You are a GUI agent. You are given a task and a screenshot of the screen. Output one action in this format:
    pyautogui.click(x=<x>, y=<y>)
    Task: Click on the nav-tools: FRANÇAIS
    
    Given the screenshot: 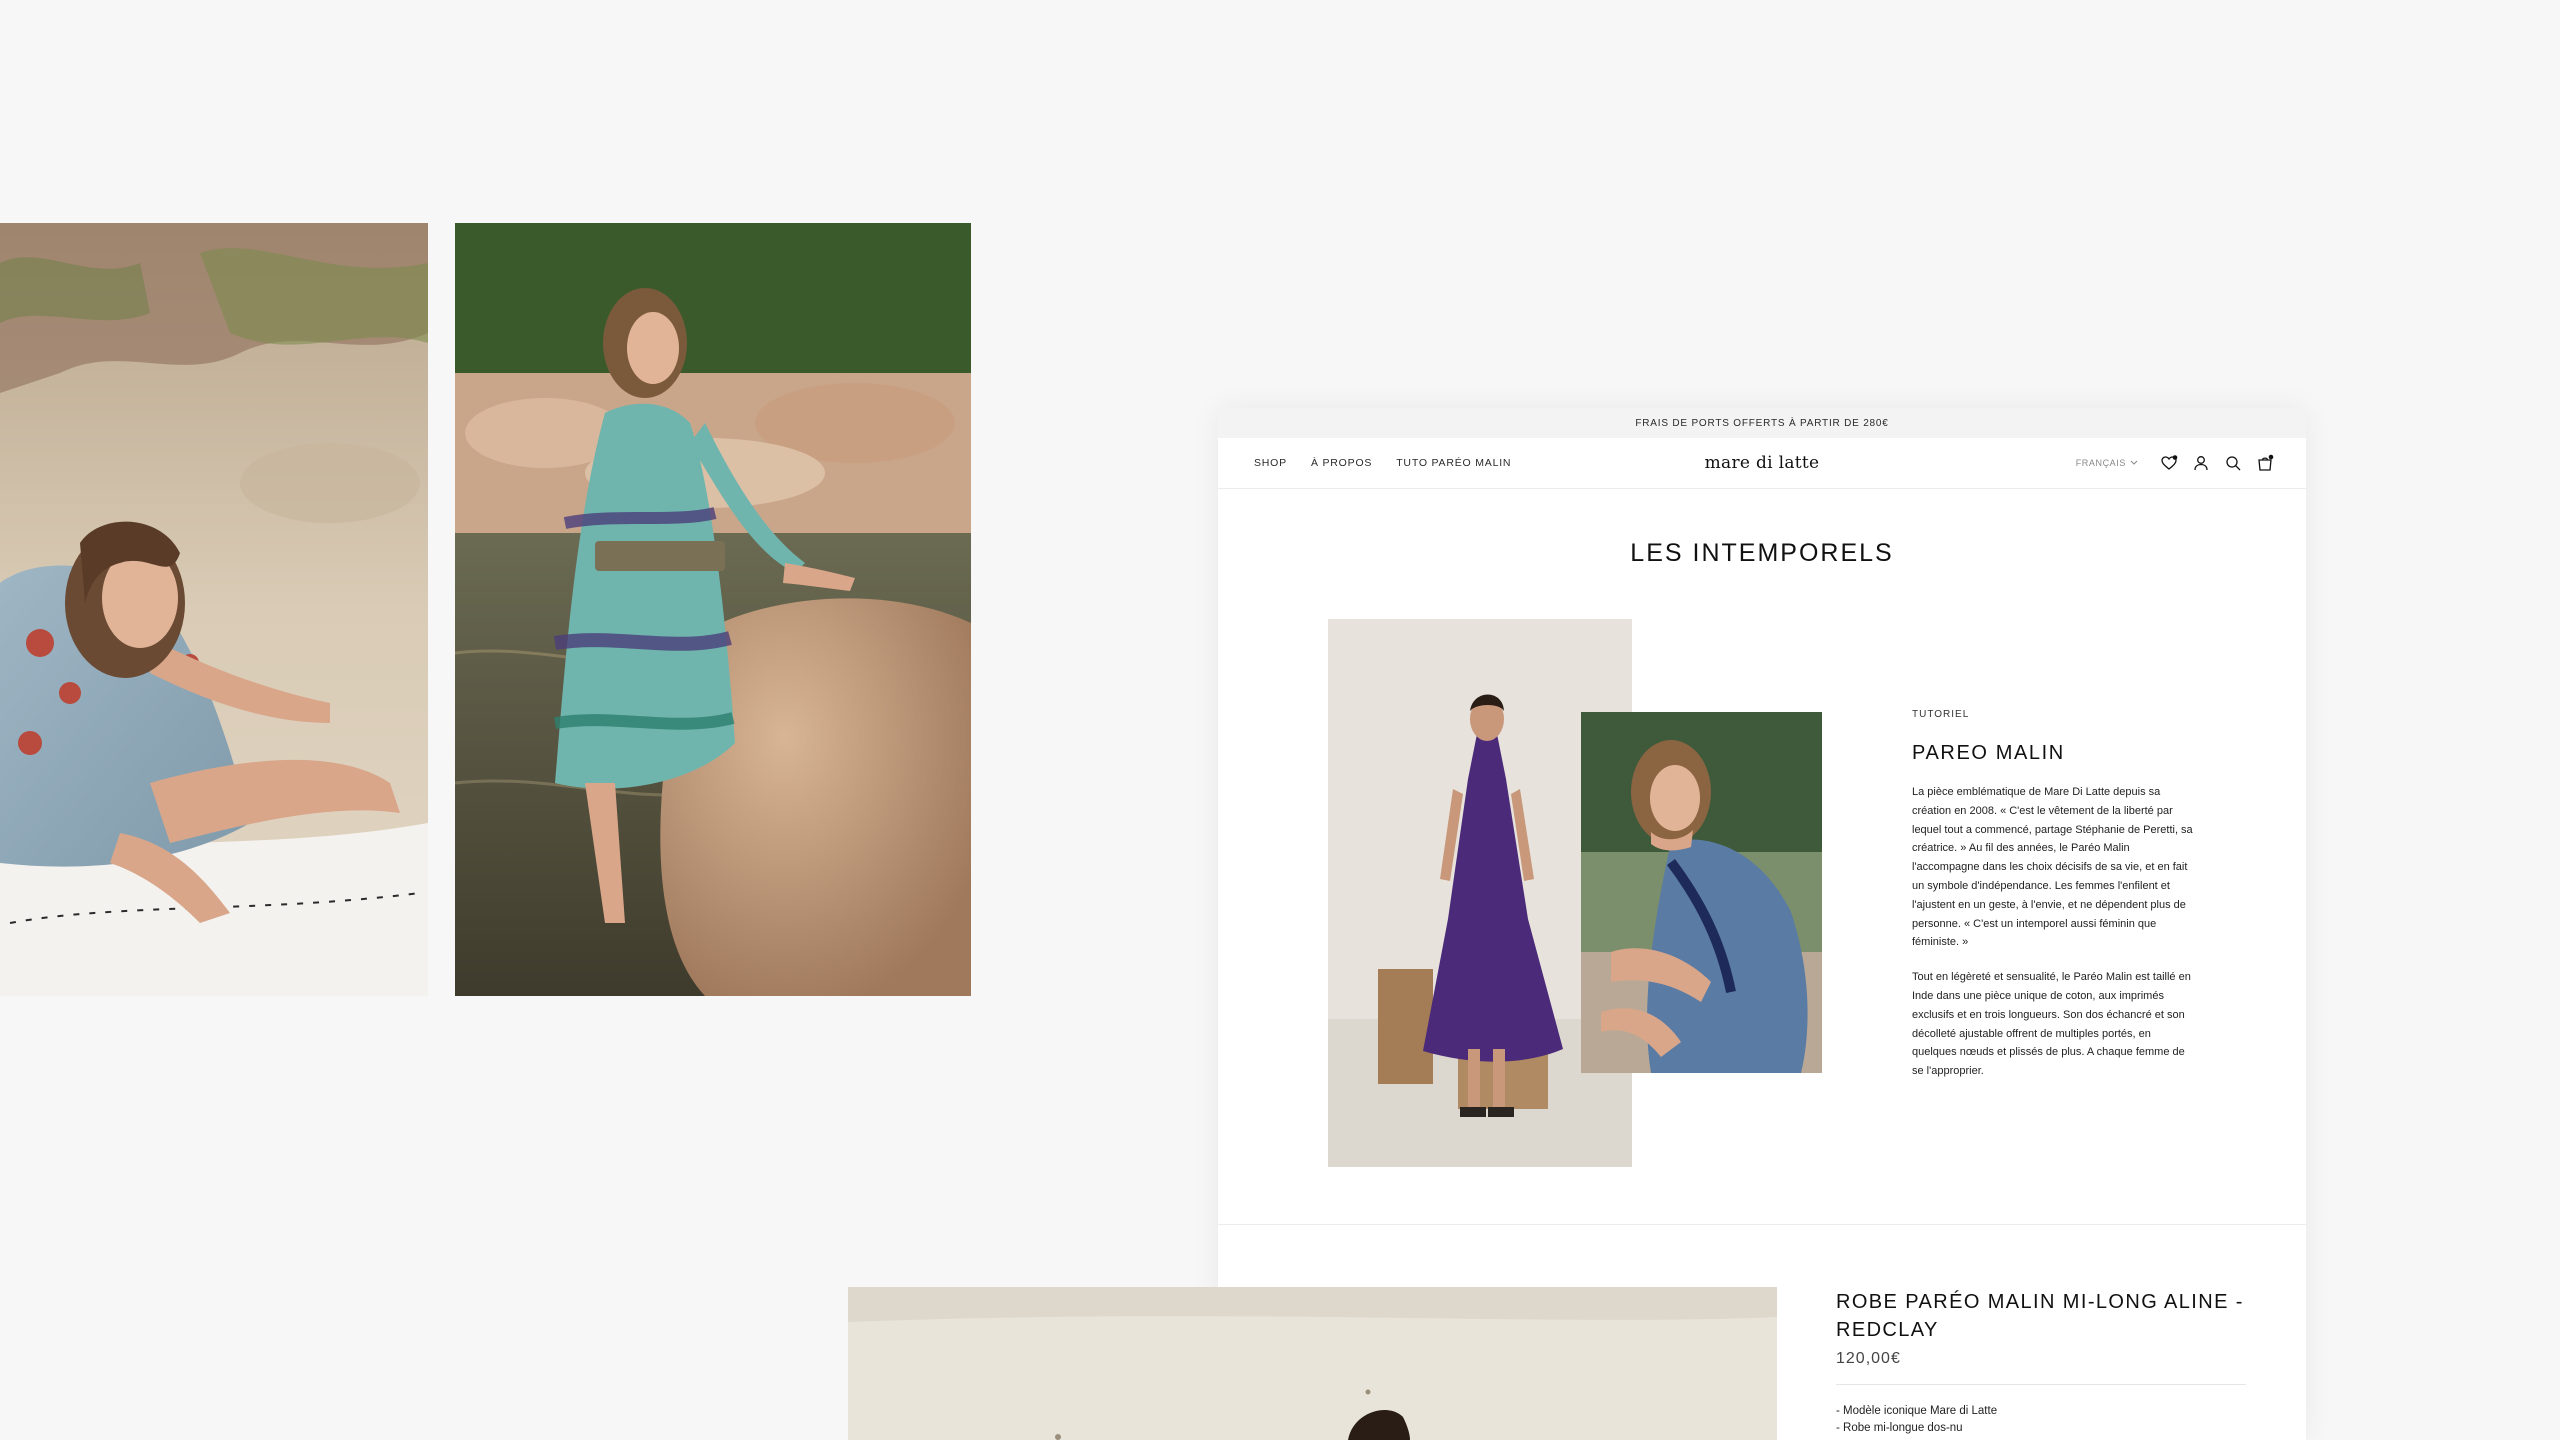 What is the action you would take?
    pyautogui.click(x=2175, y=463)
    